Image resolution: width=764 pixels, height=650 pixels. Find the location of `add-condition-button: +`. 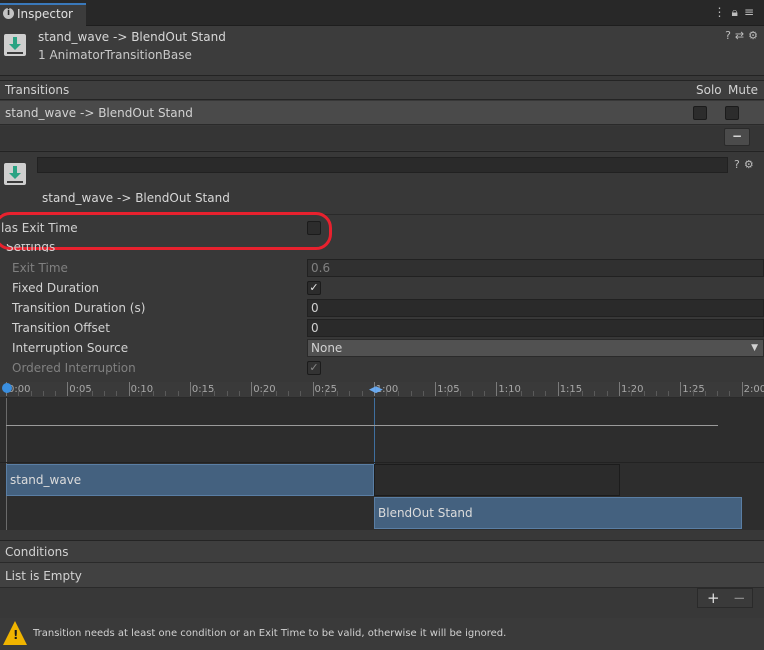

add-condition-button: + is located at coordinates (713, 598).